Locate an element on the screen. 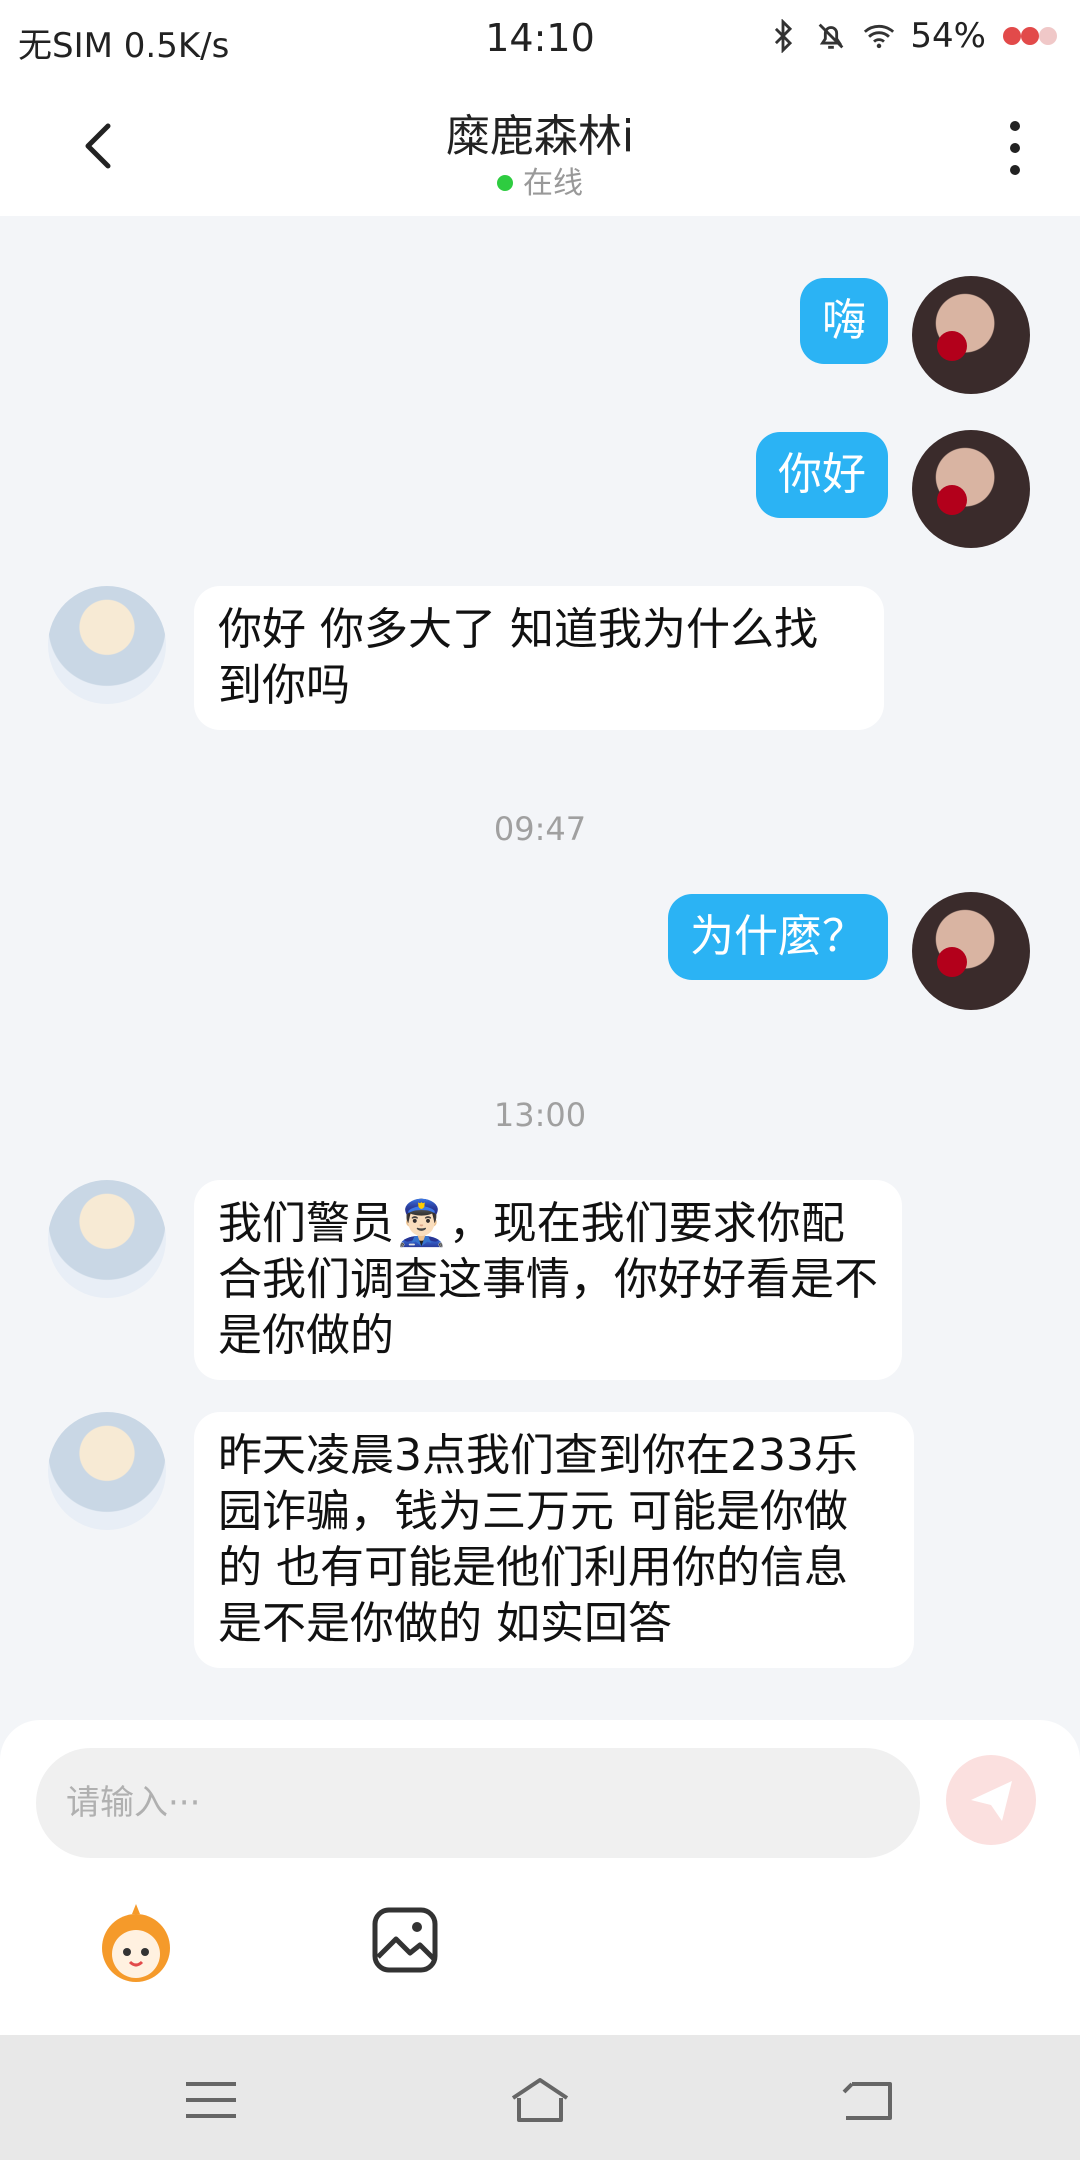 Image resolution: width=1080 pixels, height=2160 pixels. timestamp: 13:00 is located at coordinates (540, 1115).